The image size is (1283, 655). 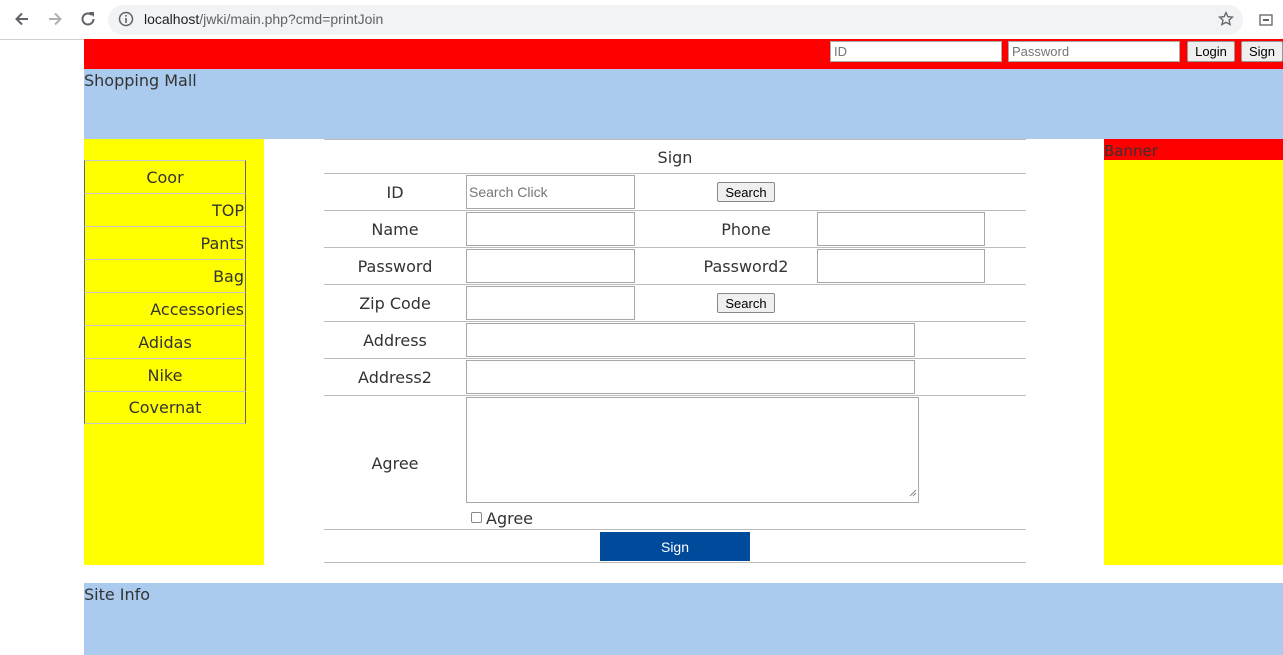 I want to click on reload-icon, so click(x=88, y=19).